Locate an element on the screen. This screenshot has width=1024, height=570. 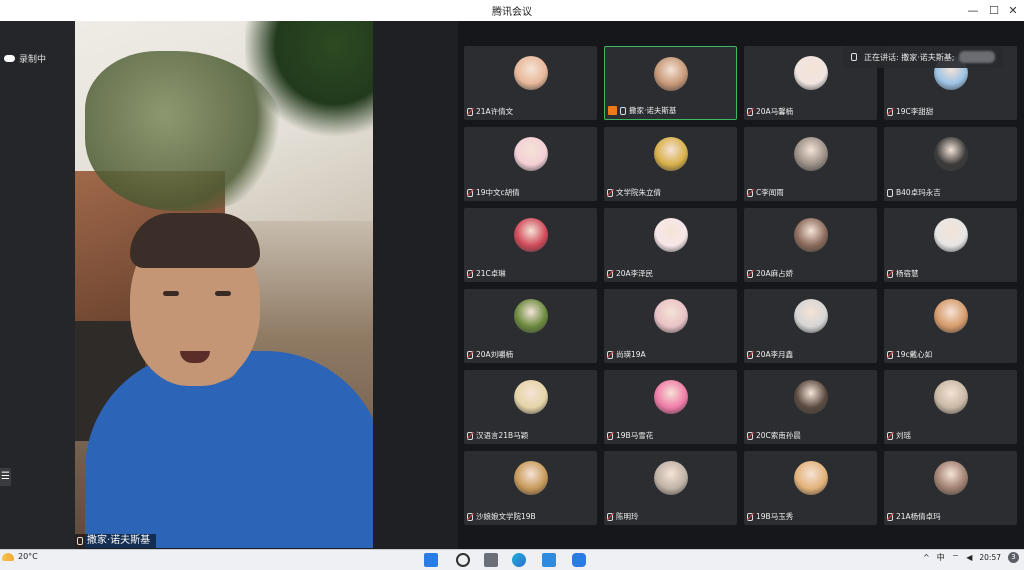
participant-tile: 杨宿慧 is located at coordinates (950, 245).